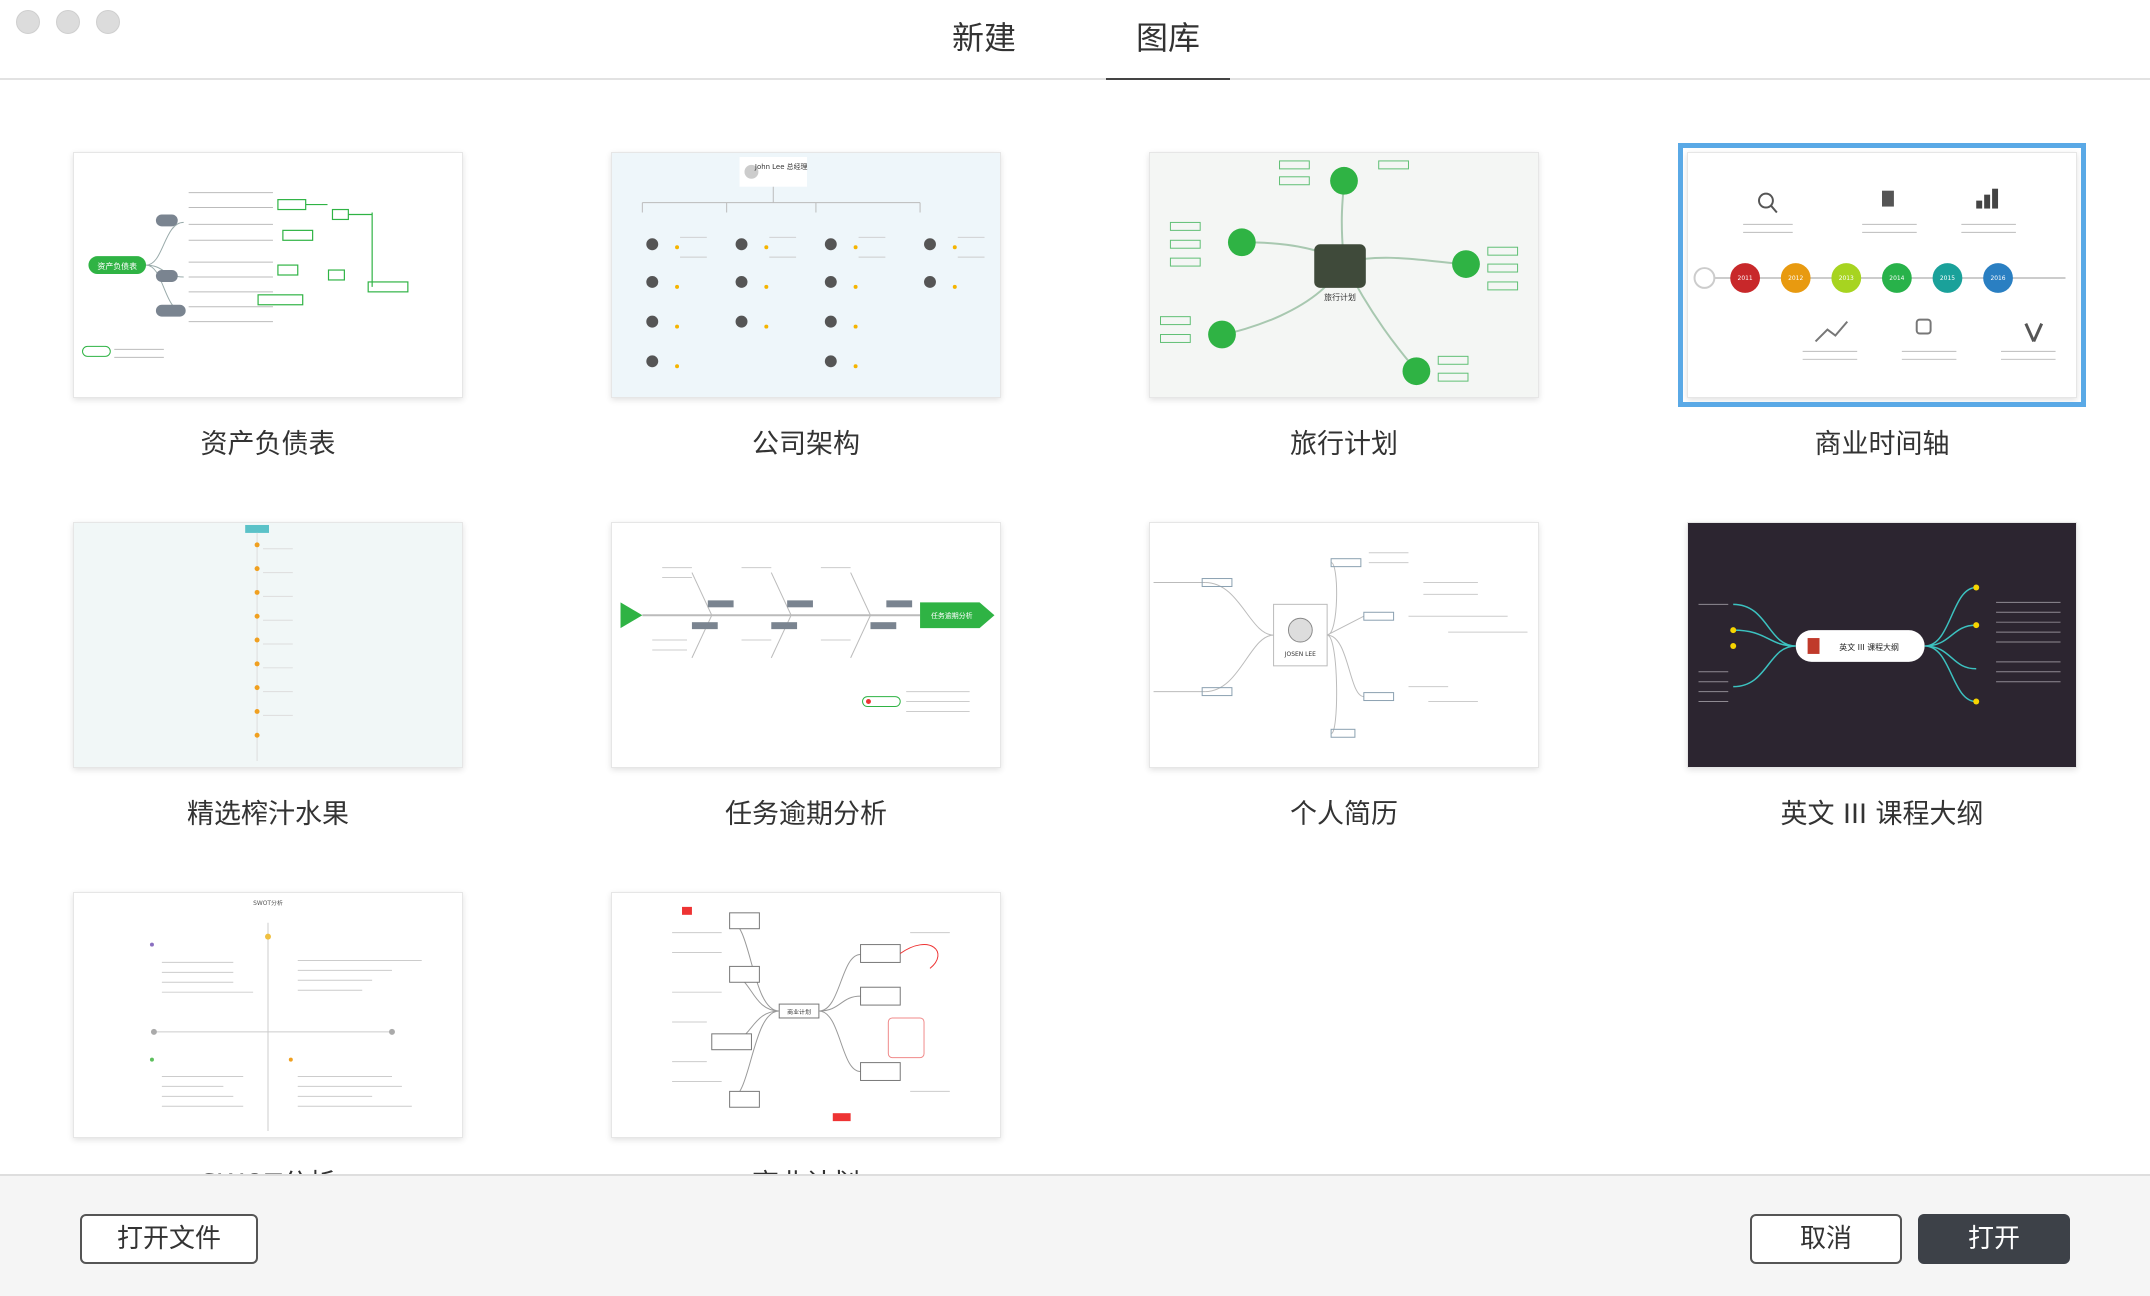  I want to click on template-label: 公司架构, so click(806, 444).